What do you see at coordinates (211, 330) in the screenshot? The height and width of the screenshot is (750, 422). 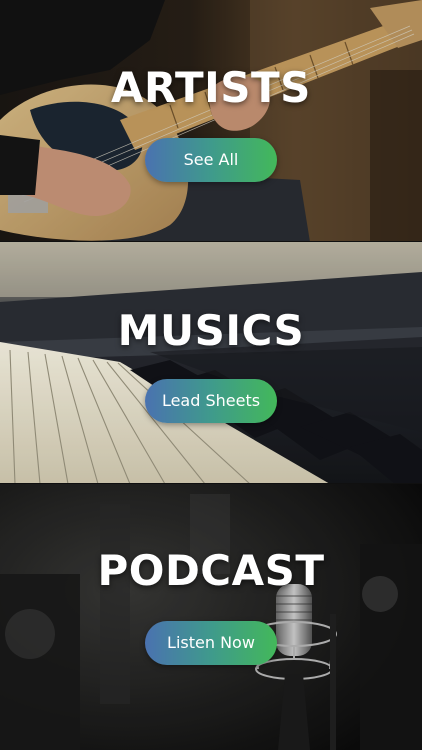 I see `musics-title: MUSICS` at bounding box center [211, 330].